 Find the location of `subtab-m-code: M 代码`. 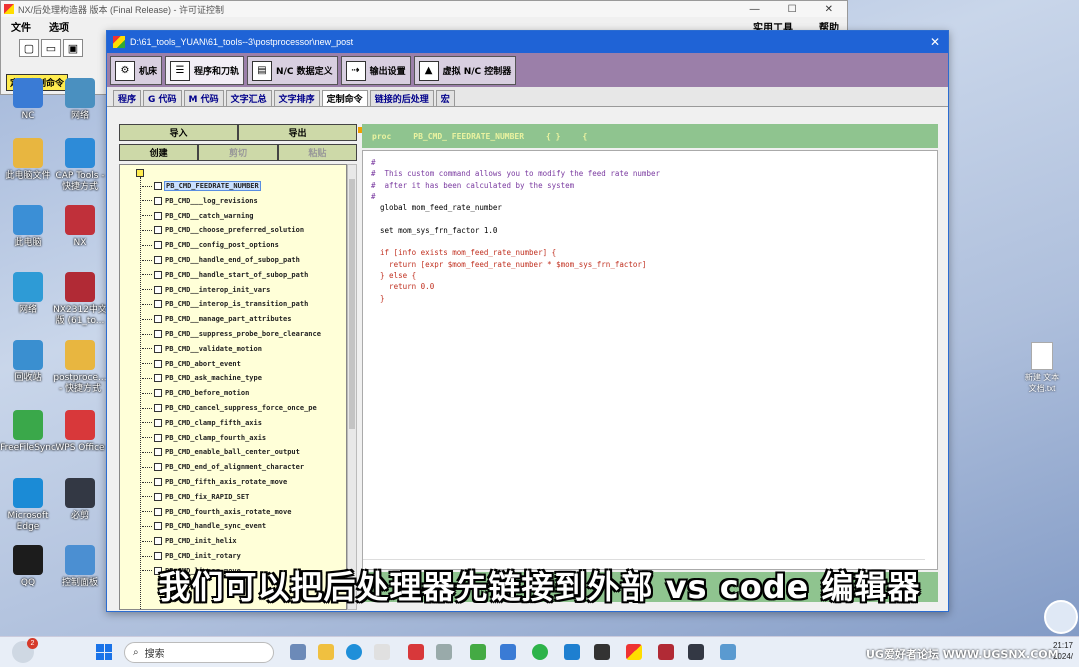

subtab-m-code: M 代码 is located at coordinates (203, 98).